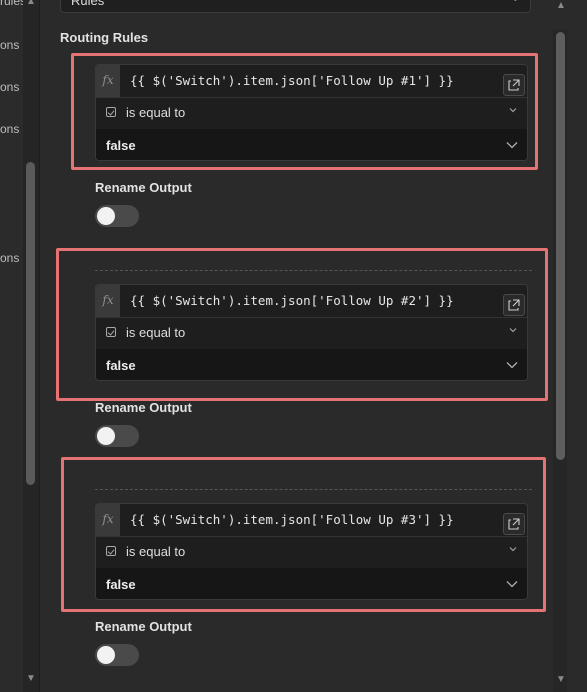 This screenshot has height=692, width=587. What do you see at coordinates (560, 246) in the screenshot?
I see `content-scroll-thumb` at bounding box center [560, 246].